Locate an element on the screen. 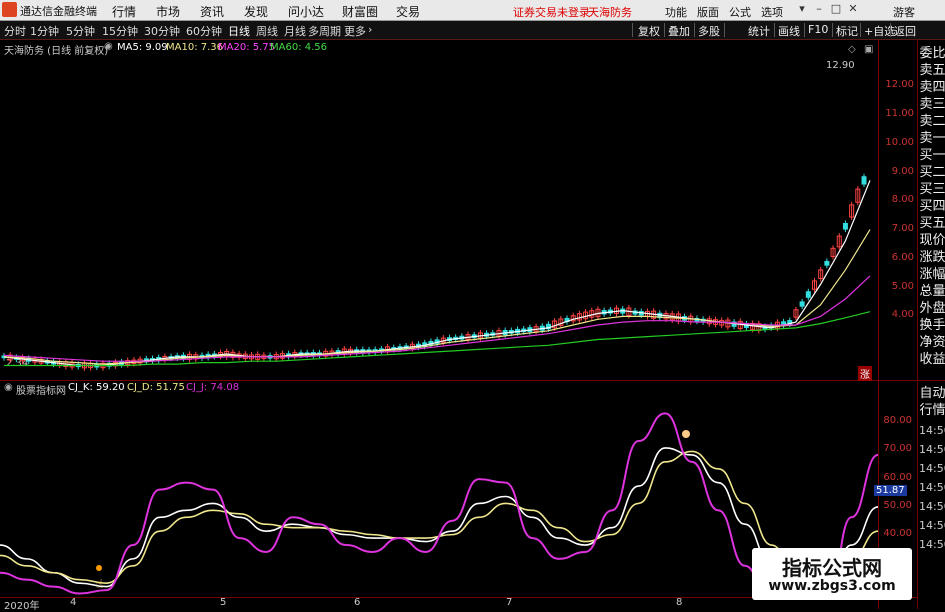  cj-d-label: CJ_D: 51.75 is located at coordinates (156, 387).